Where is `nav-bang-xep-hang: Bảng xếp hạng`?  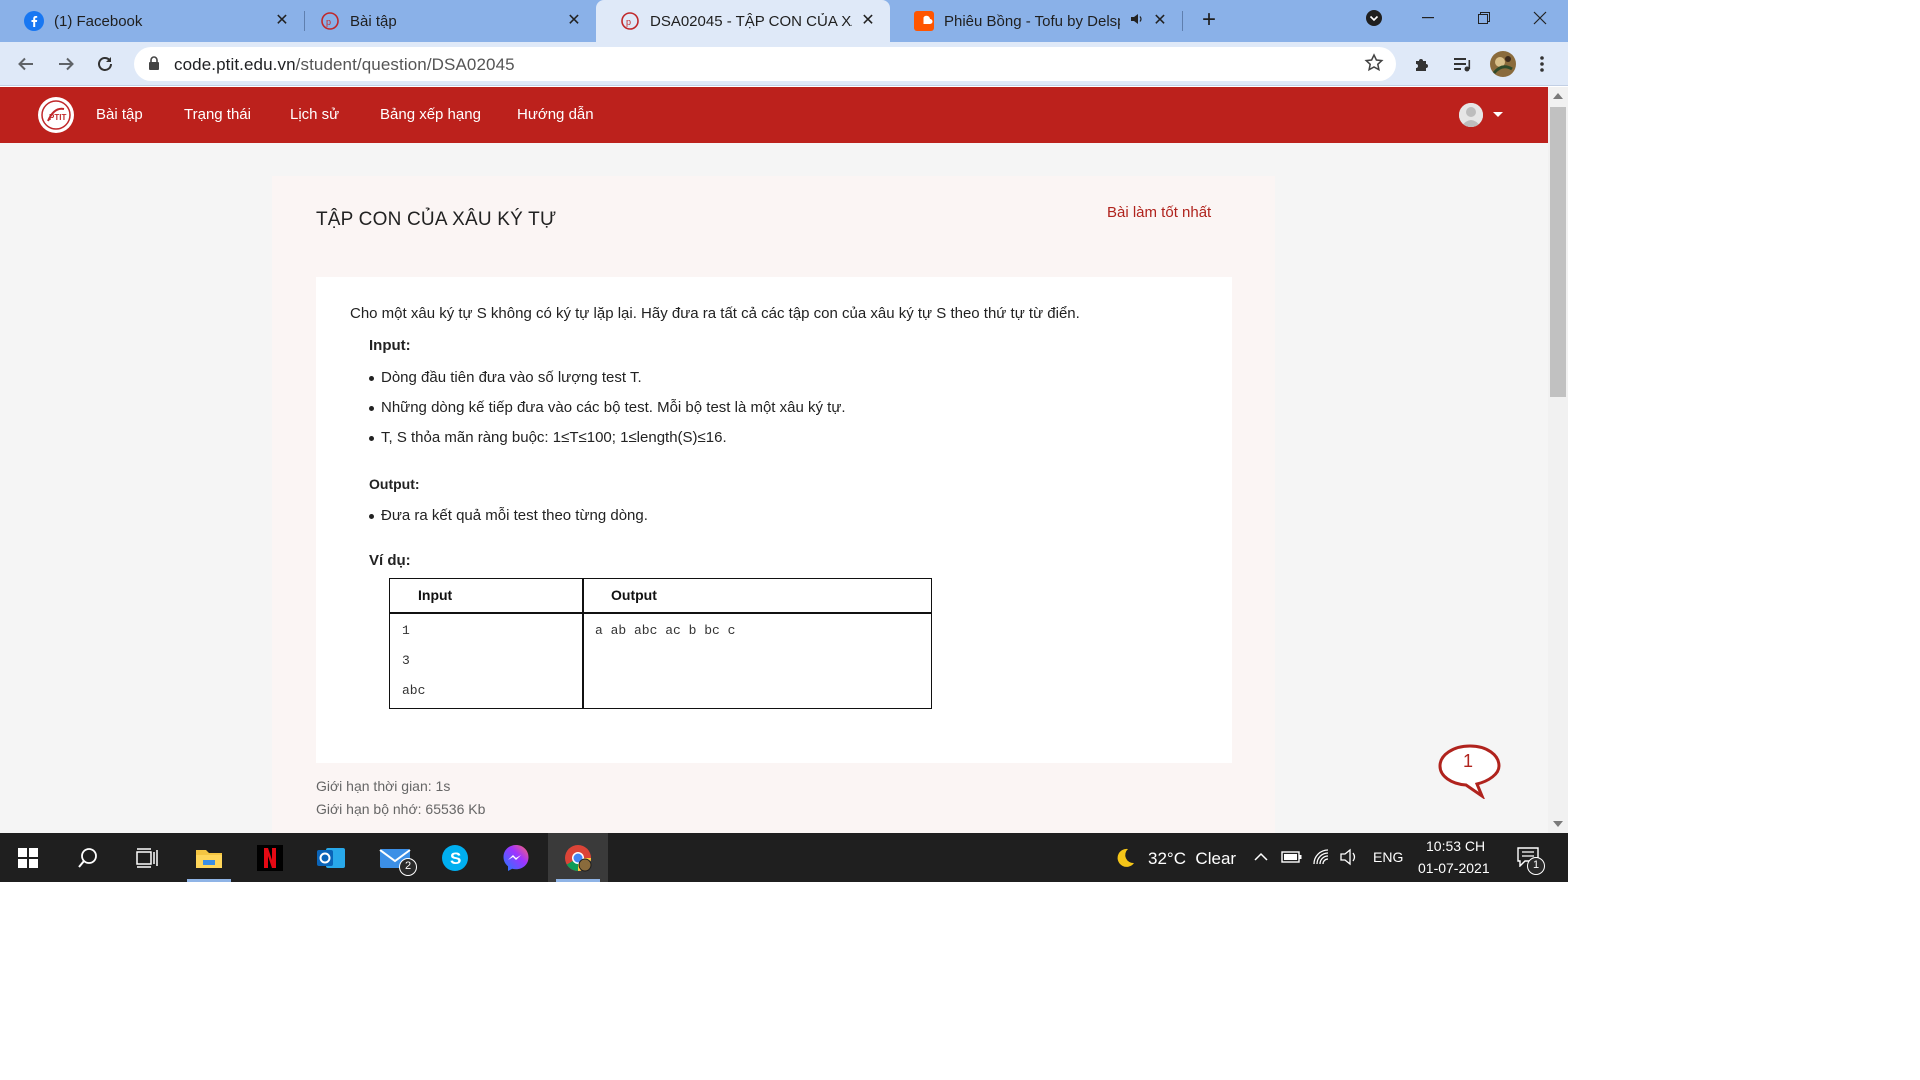 nav-bang-xep-hang: Bảng xếp hạng is located at coordinates (430, 114).